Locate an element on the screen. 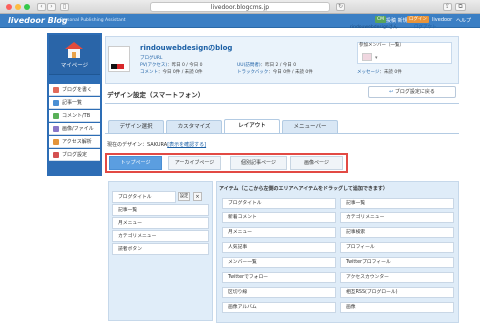  login-badge: ログイン is located at coordinates (418, 19).